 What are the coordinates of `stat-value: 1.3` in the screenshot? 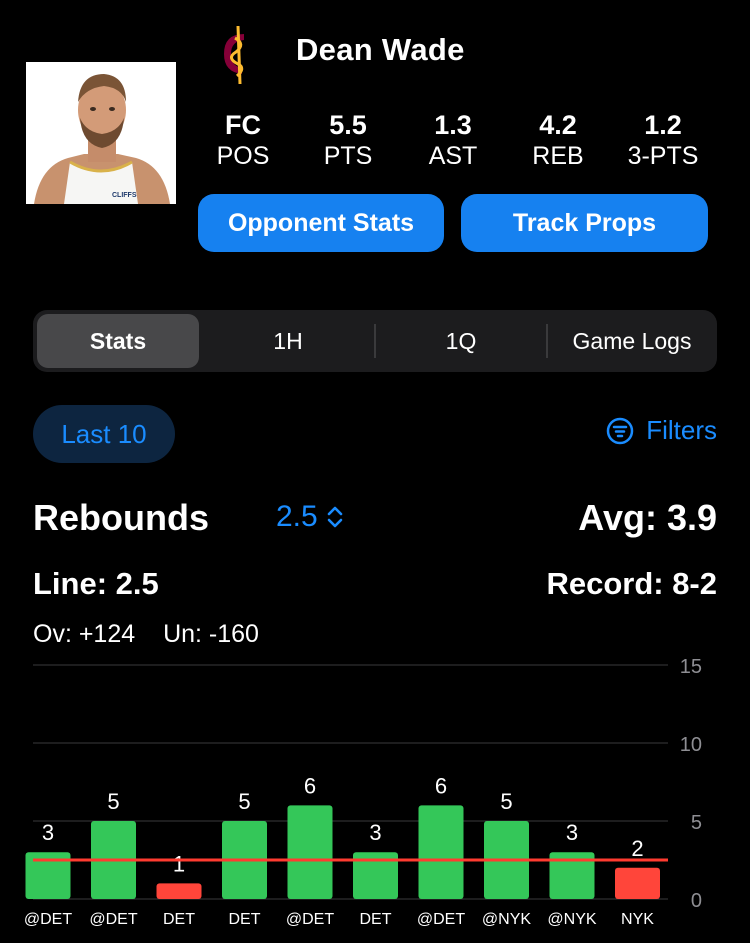 It's located at (453, 125).